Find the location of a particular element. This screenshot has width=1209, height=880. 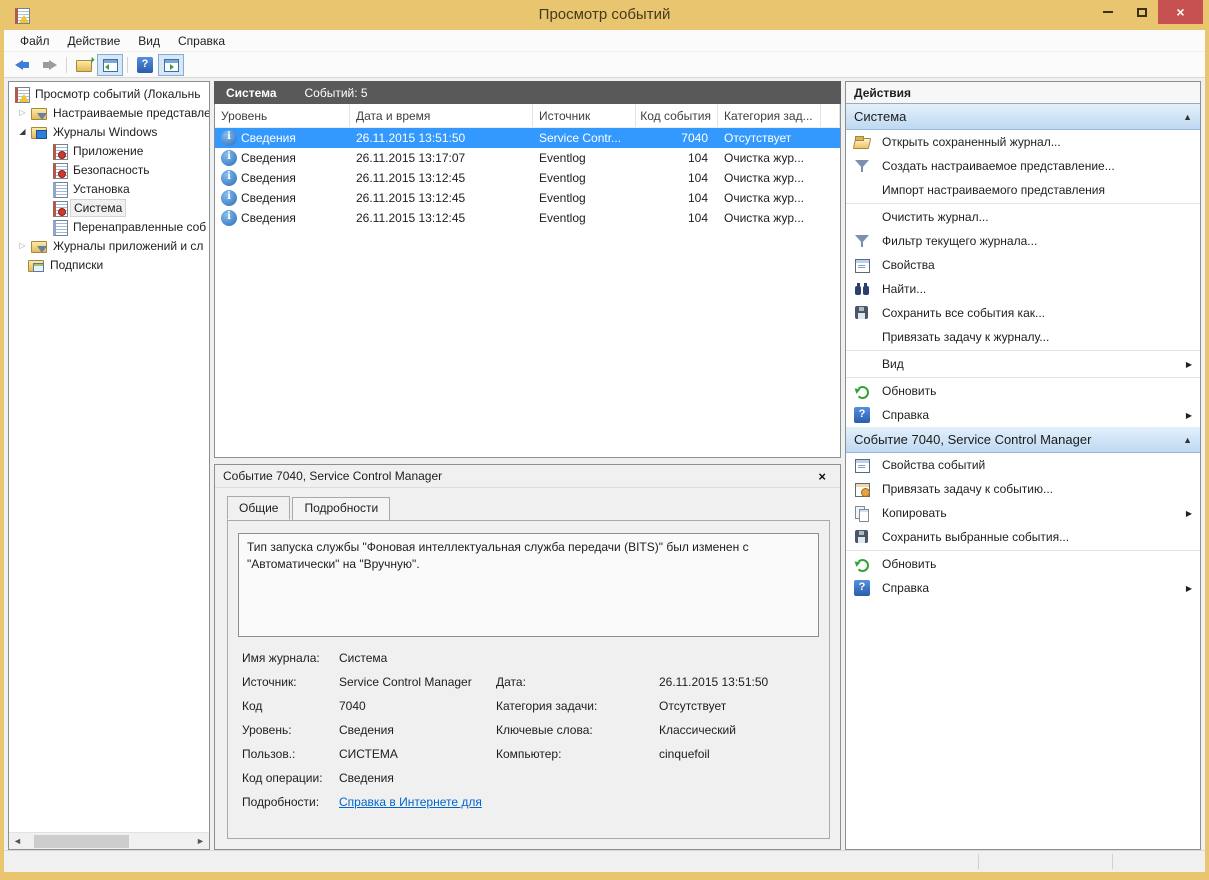

back-button is located at coordinates (23, 65).